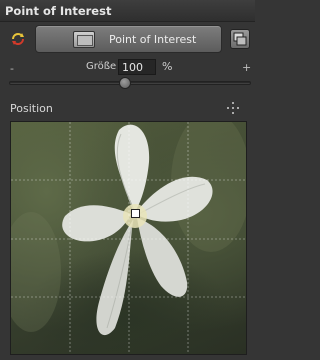 This screenshot has width=320, height=360. I want to click on center-button, so click(233, 108).